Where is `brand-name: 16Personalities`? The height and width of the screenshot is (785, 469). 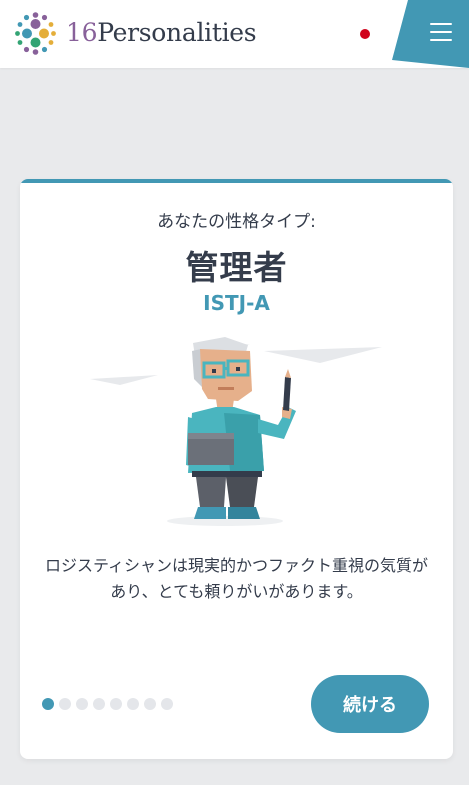 brand-name: 16Personalities is located at coordinates (161, 32).